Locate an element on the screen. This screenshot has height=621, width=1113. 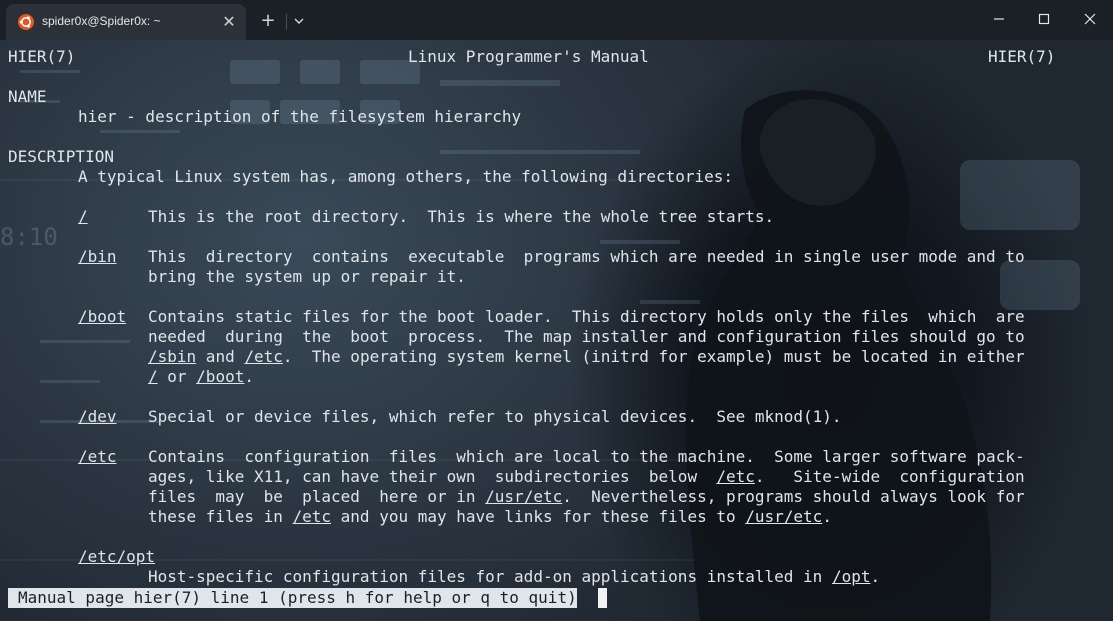
dir-bin-text-2: bring the system up or repair it. is located at coordinates (307, 276).